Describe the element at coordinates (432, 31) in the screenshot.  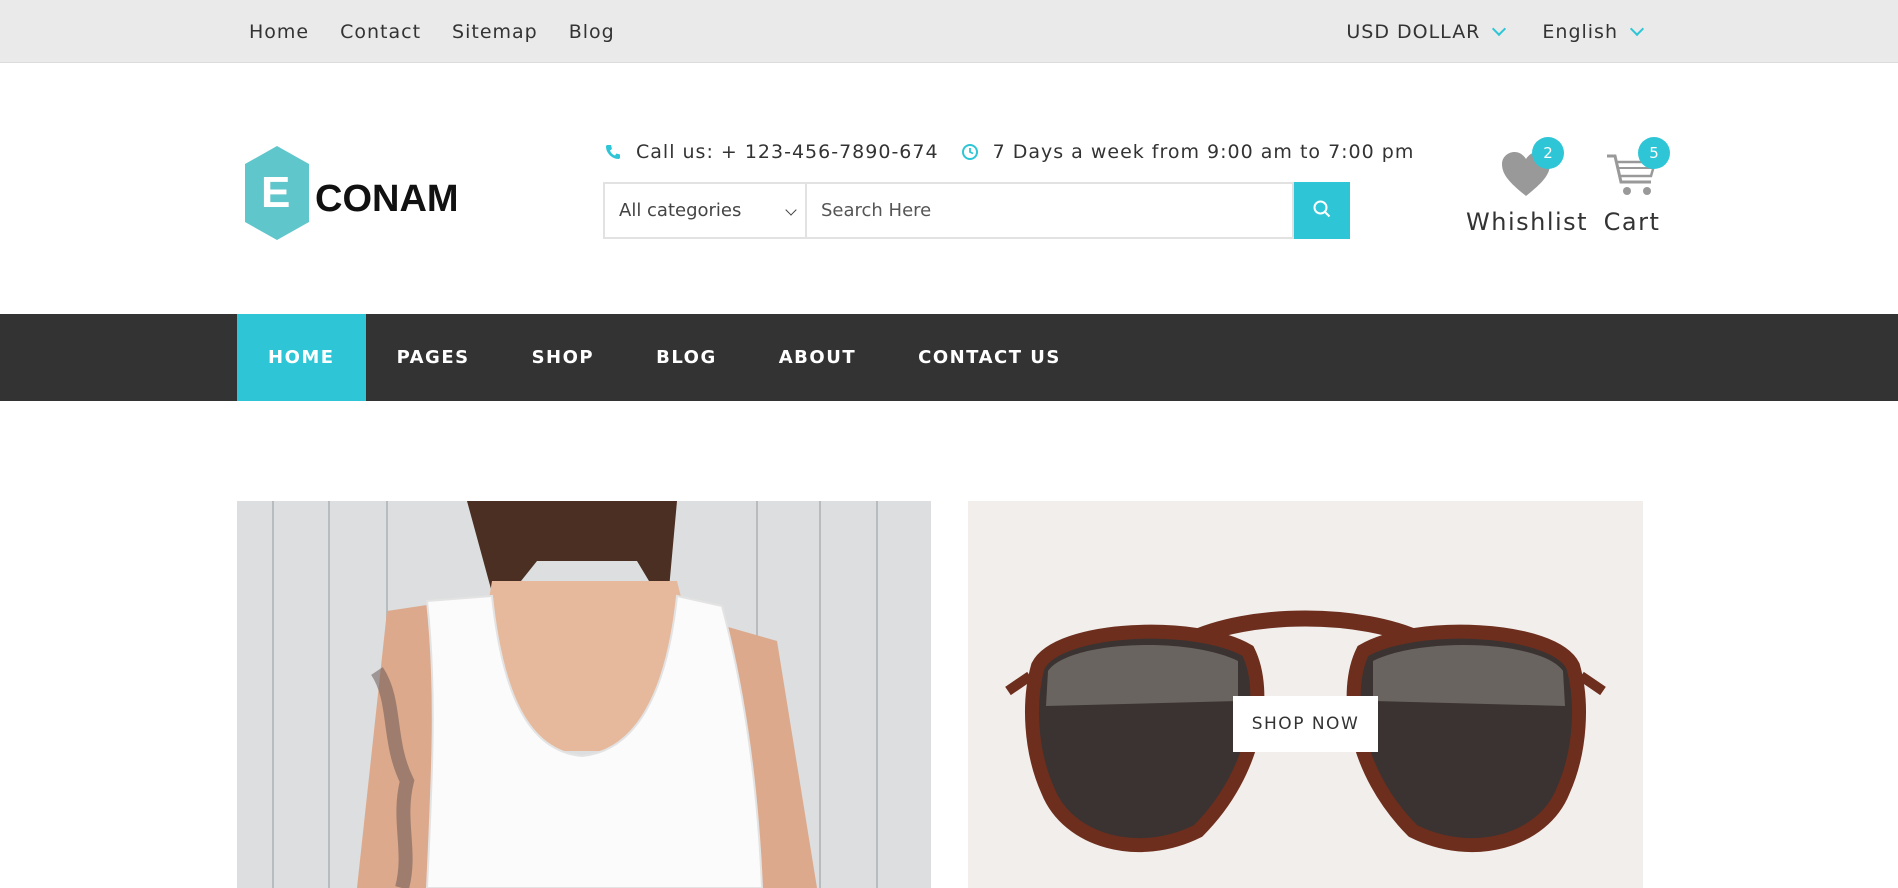
I see `top-links: Home Contact Sitemap Blog` at that location.